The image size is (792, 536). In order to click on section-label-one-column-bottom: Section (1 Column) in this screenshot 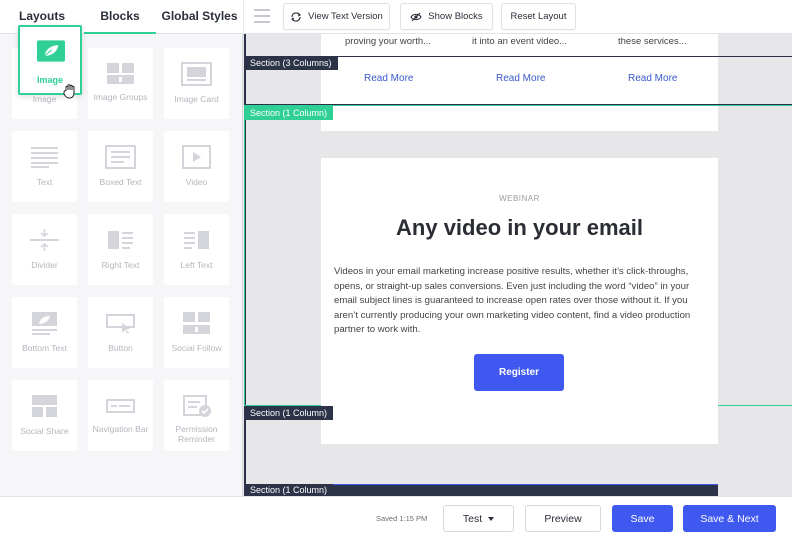, I will do `click(289, 413)`.